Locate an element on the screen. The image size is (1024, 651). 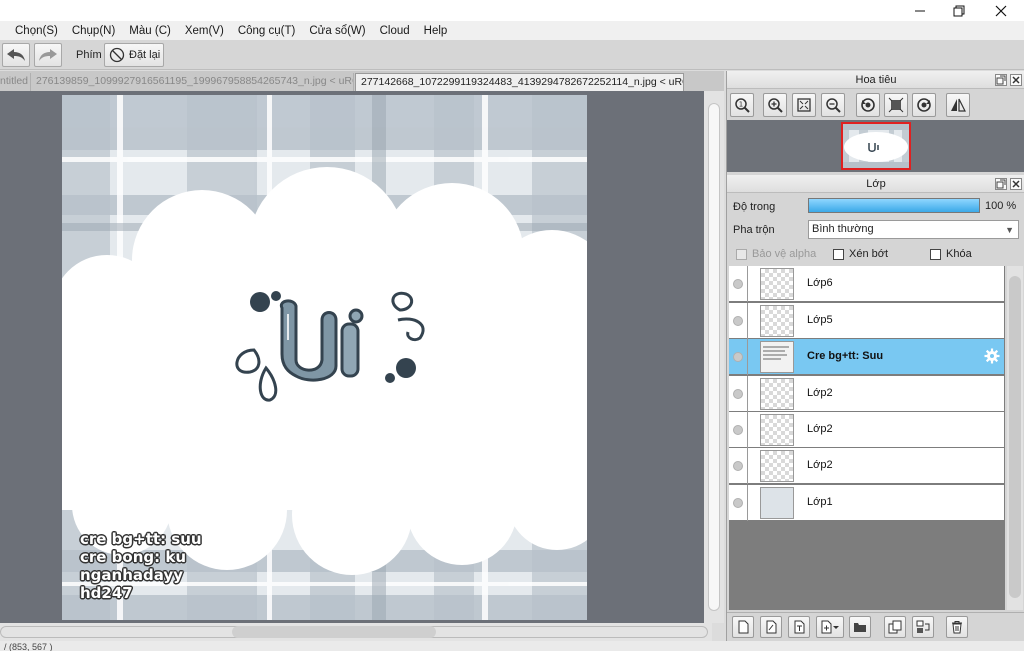
opacity-slider is located at coordinates (894, 205).